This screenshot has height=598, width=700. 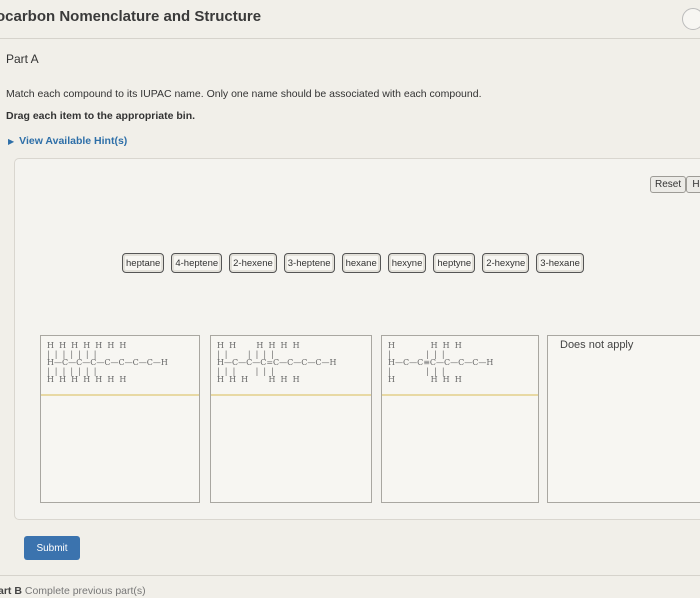 What do you see at coordinates (691, 19) in the screenshot?
I see `close-icon` at bounding box center [691, 19].